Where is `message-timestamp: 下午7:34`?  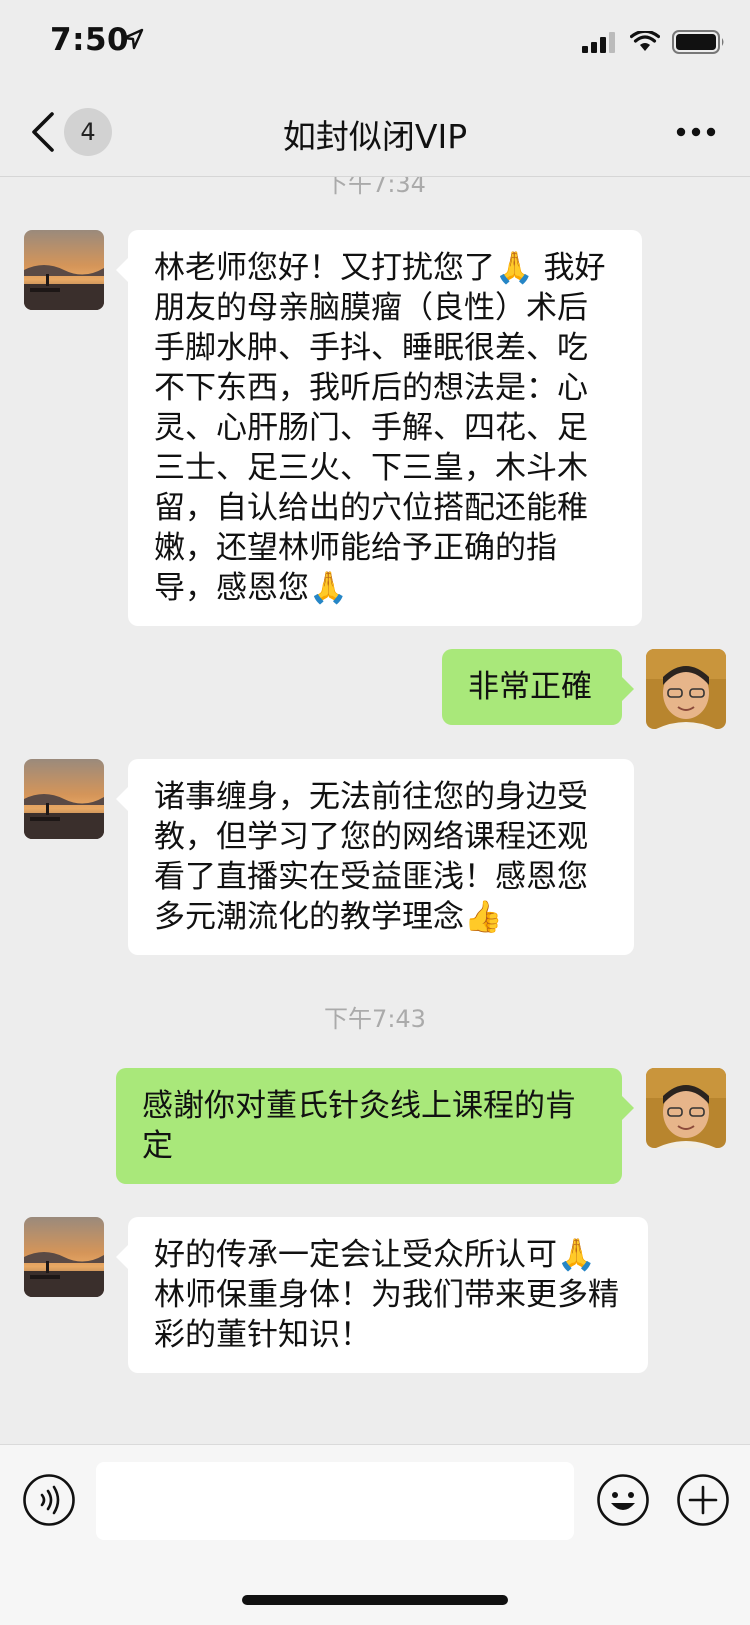 message-timestamp: 下午7:34 is located at coordinates (375, 187).